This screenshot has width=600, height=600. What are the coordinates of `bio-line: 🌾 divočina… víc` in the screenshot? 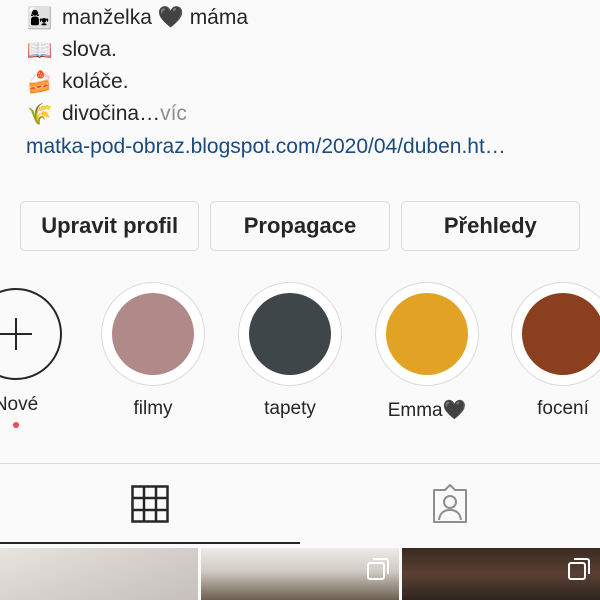 It's located at (311, 114).